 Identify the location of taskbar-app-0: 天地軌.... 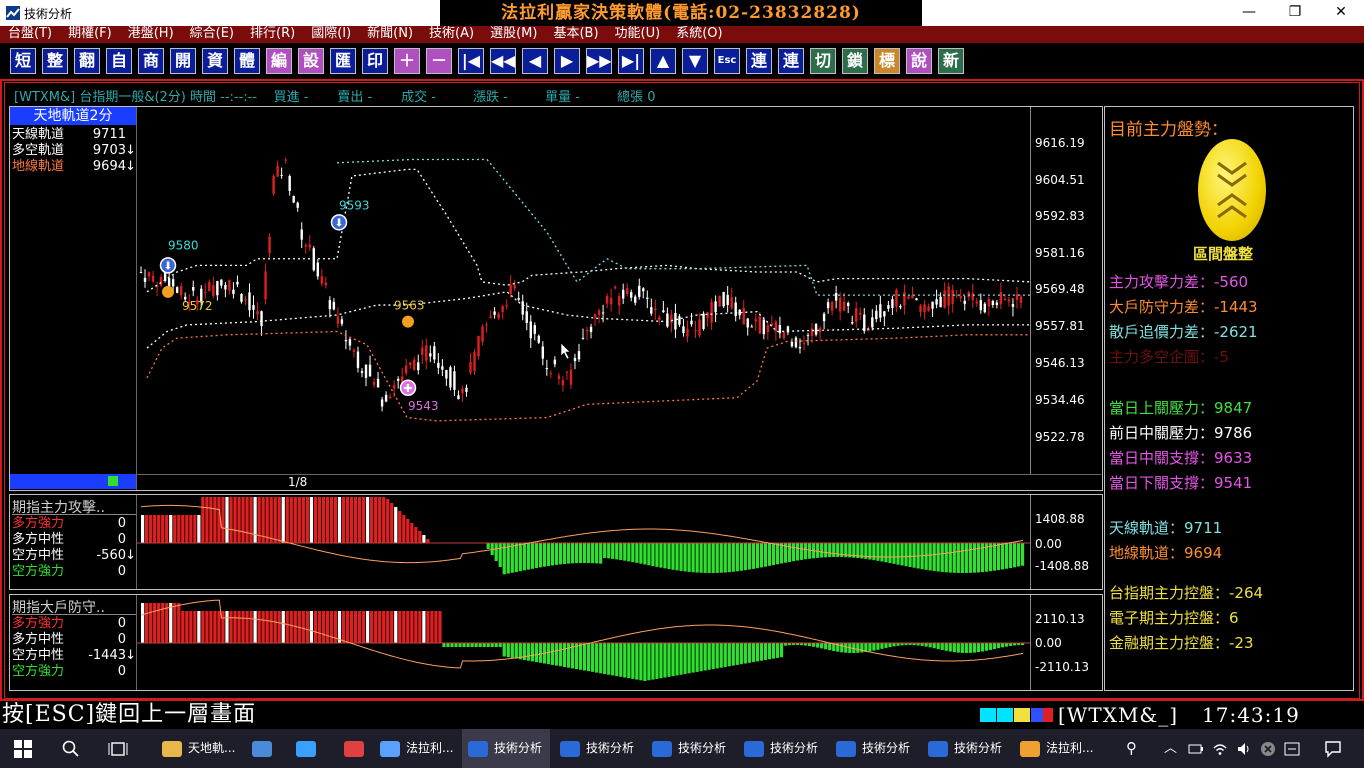
(200, 748).